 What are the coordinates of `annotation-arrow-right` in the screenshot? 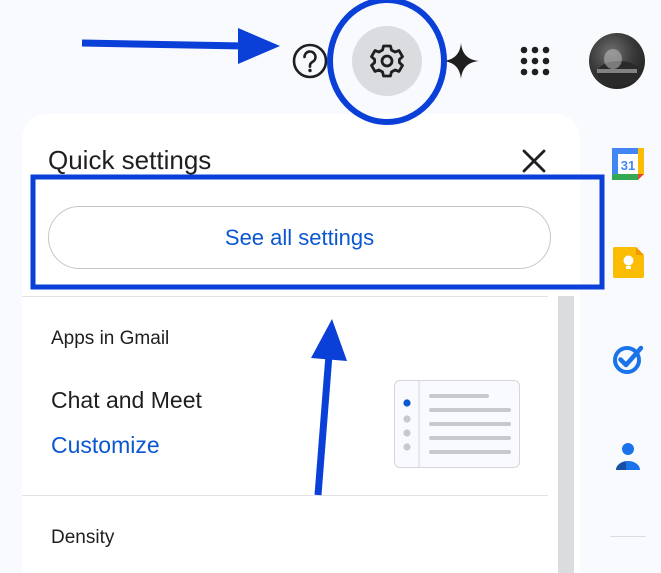 It's located at (180, 46).